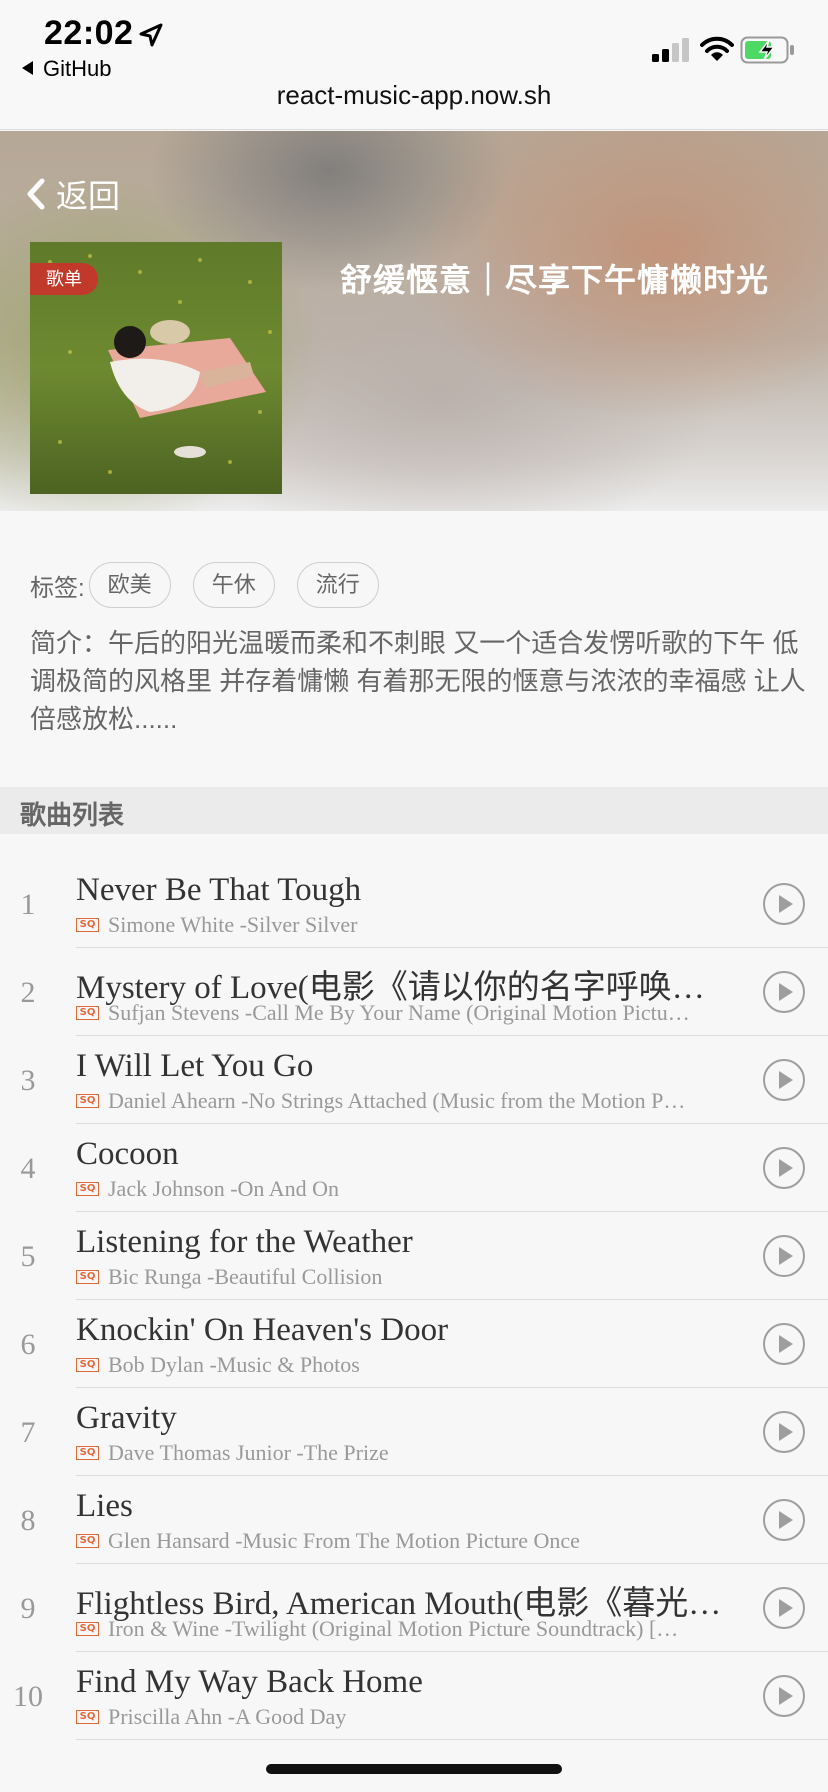  I want to click on song-title: Find My Way Back Home, so click(249, 1682).